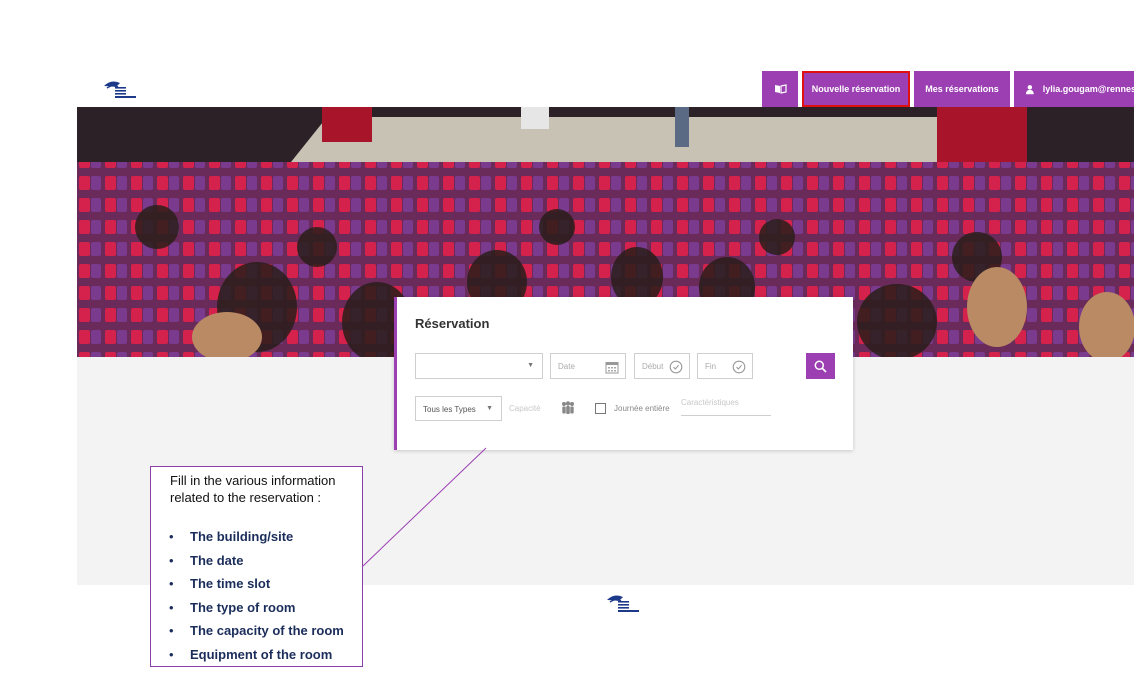 This screenshot has width=1134, height=675. Describe the element at coordinates (242, 536) in the screenshot. I see `list-item-text: The building/site` at that location.